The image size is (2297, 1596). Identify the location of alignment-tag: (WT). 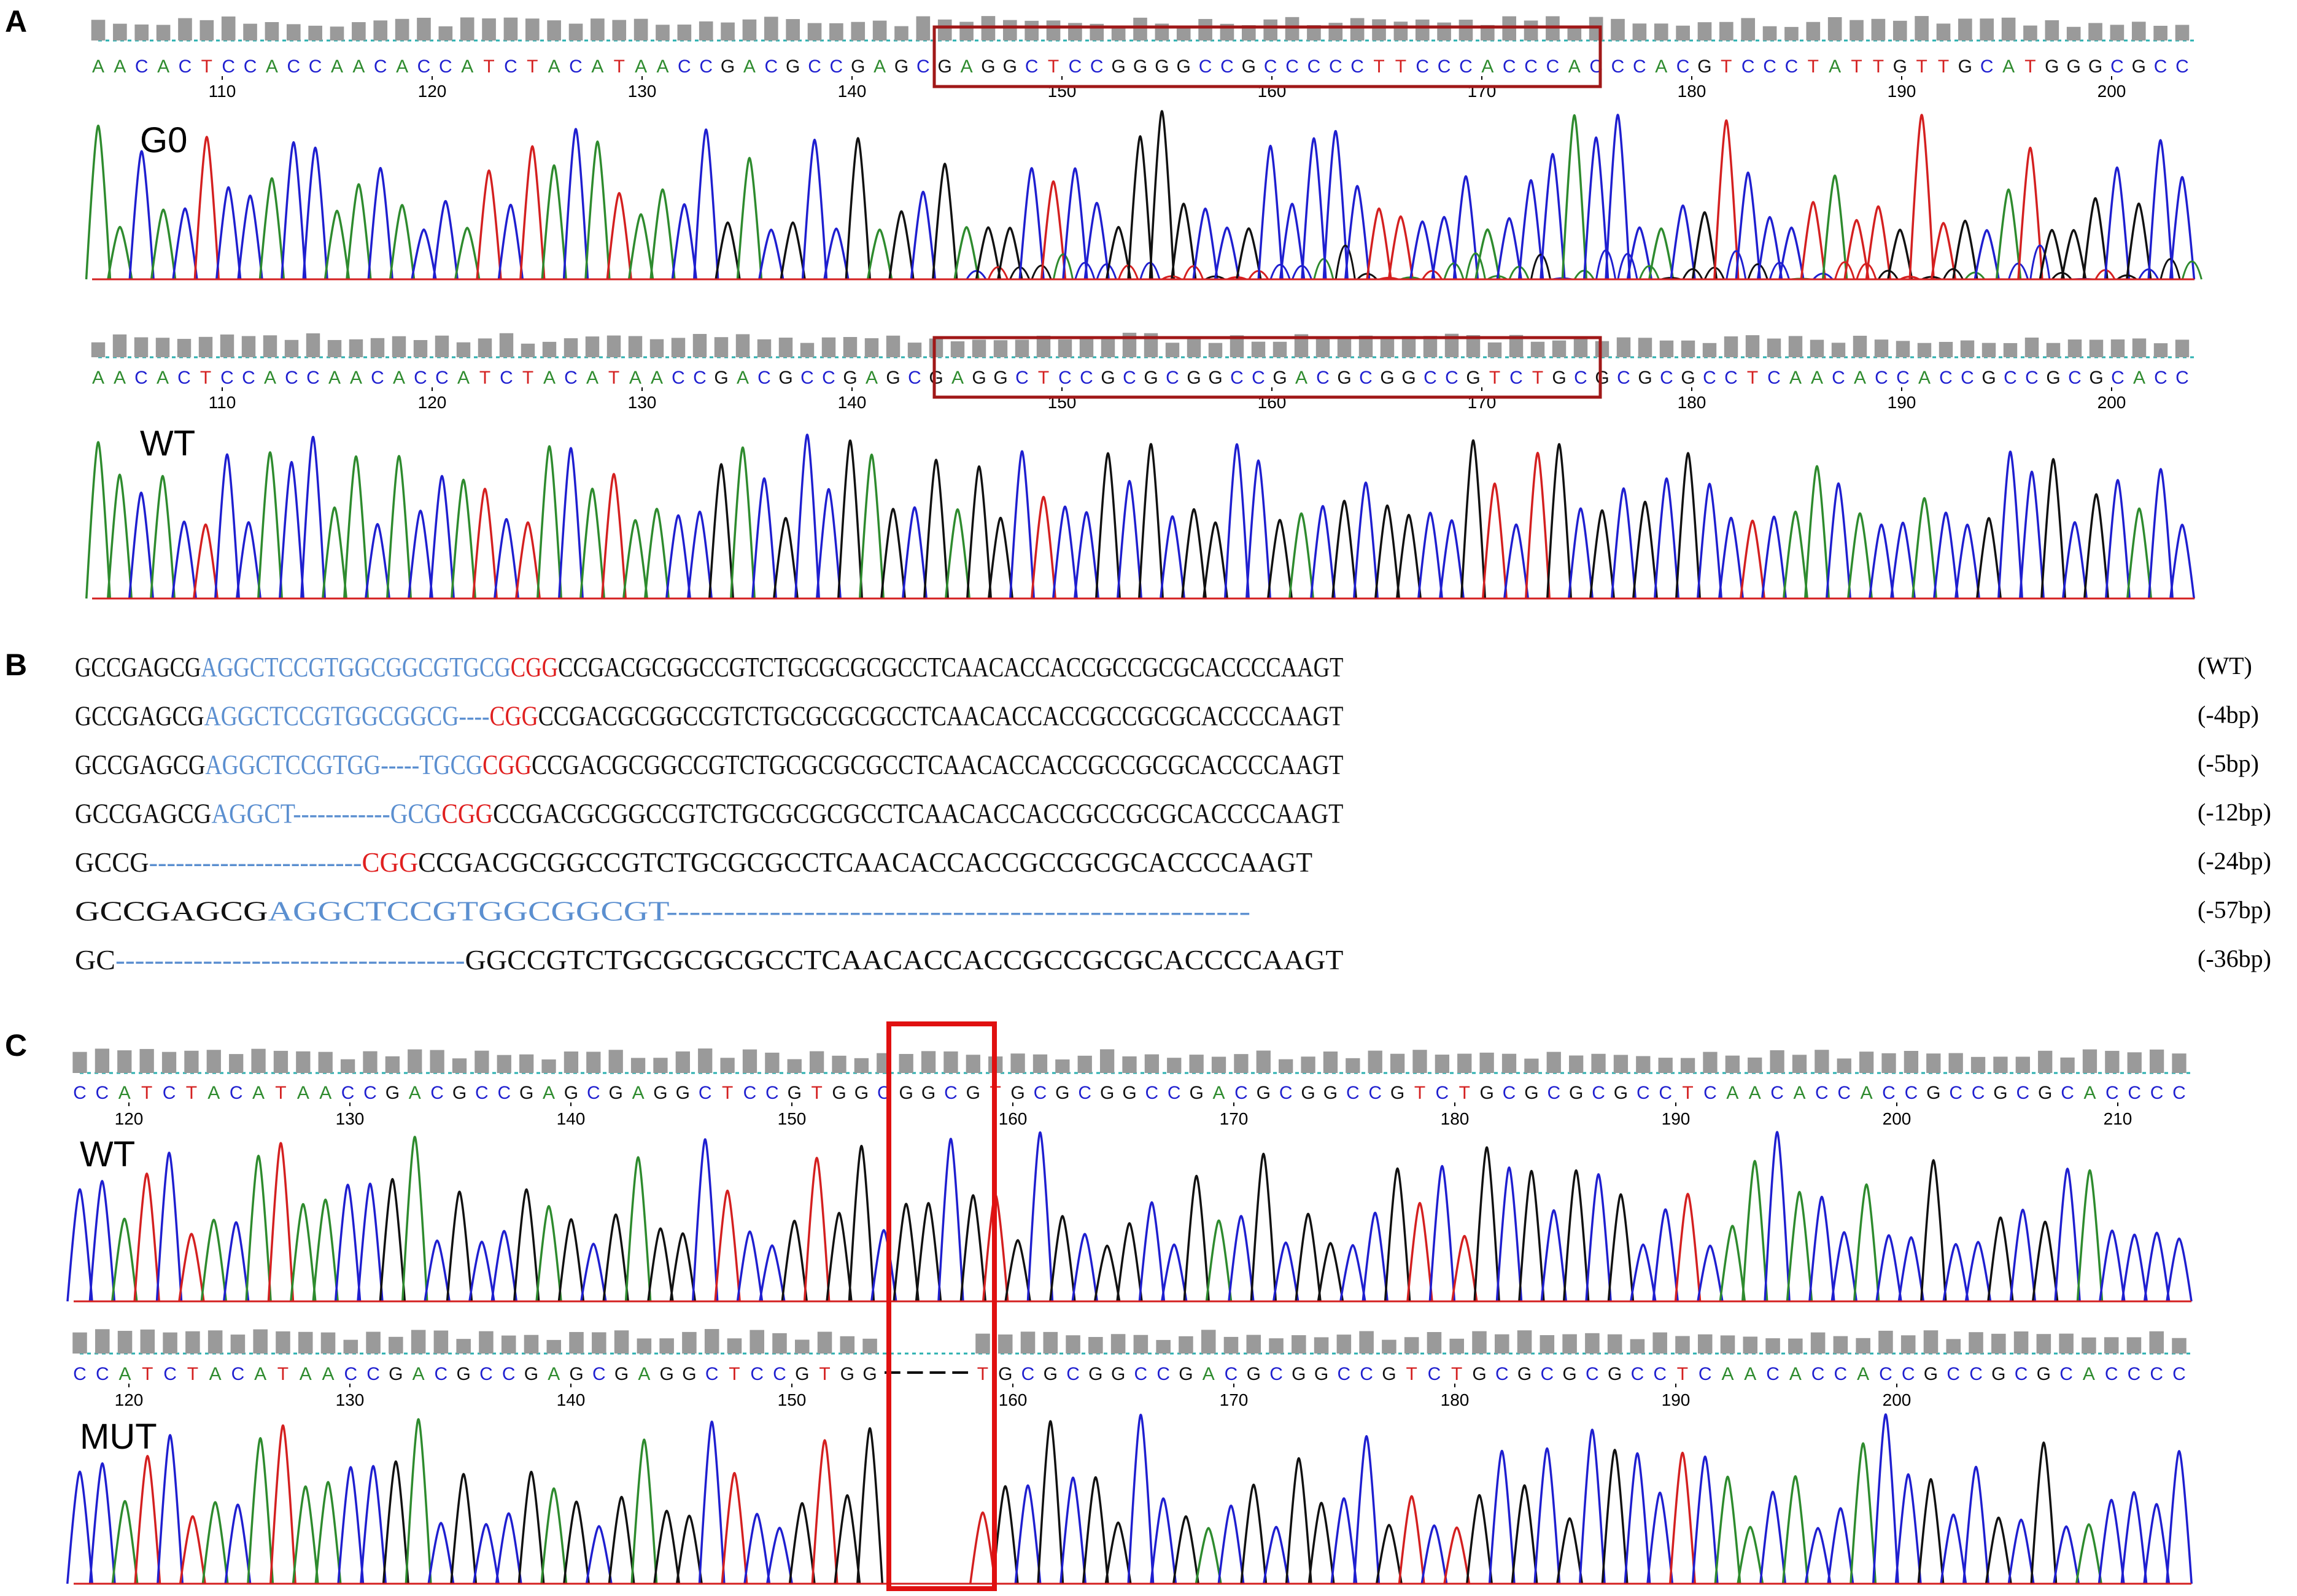
(2225, 666).